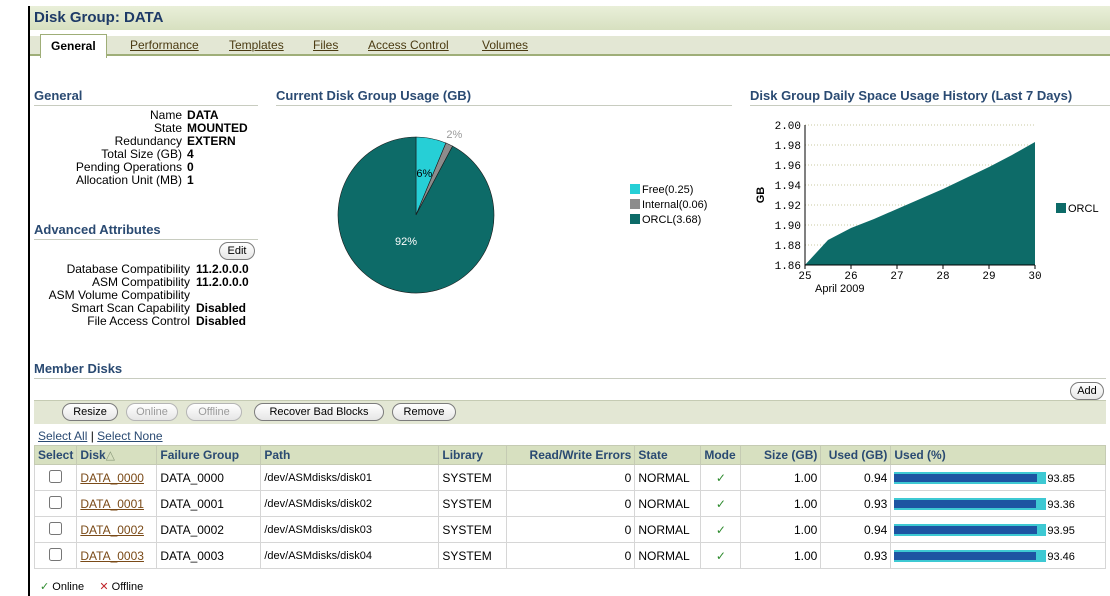  I want to click on usage-pie-chart: 6% 2% 92%, so click(416, 211).